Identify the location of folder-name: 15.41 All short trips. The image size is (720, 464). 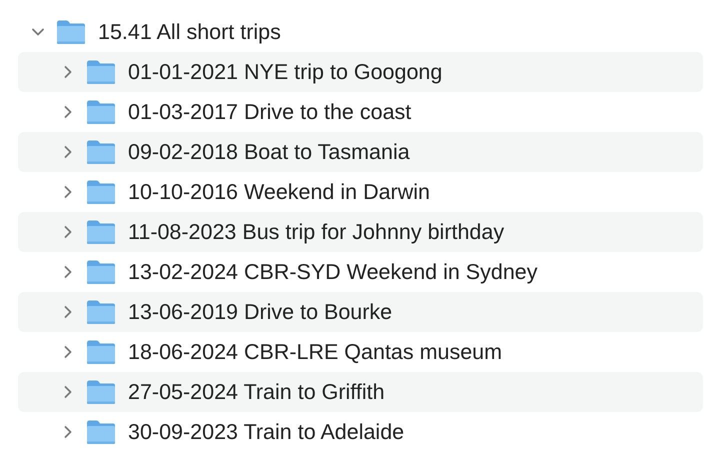
(189, 32).